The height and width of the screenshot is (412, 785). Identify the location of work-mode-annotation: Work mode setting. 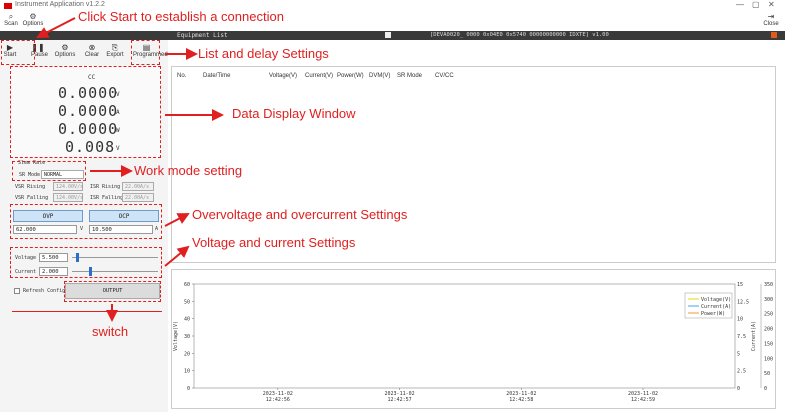
(188, 170).